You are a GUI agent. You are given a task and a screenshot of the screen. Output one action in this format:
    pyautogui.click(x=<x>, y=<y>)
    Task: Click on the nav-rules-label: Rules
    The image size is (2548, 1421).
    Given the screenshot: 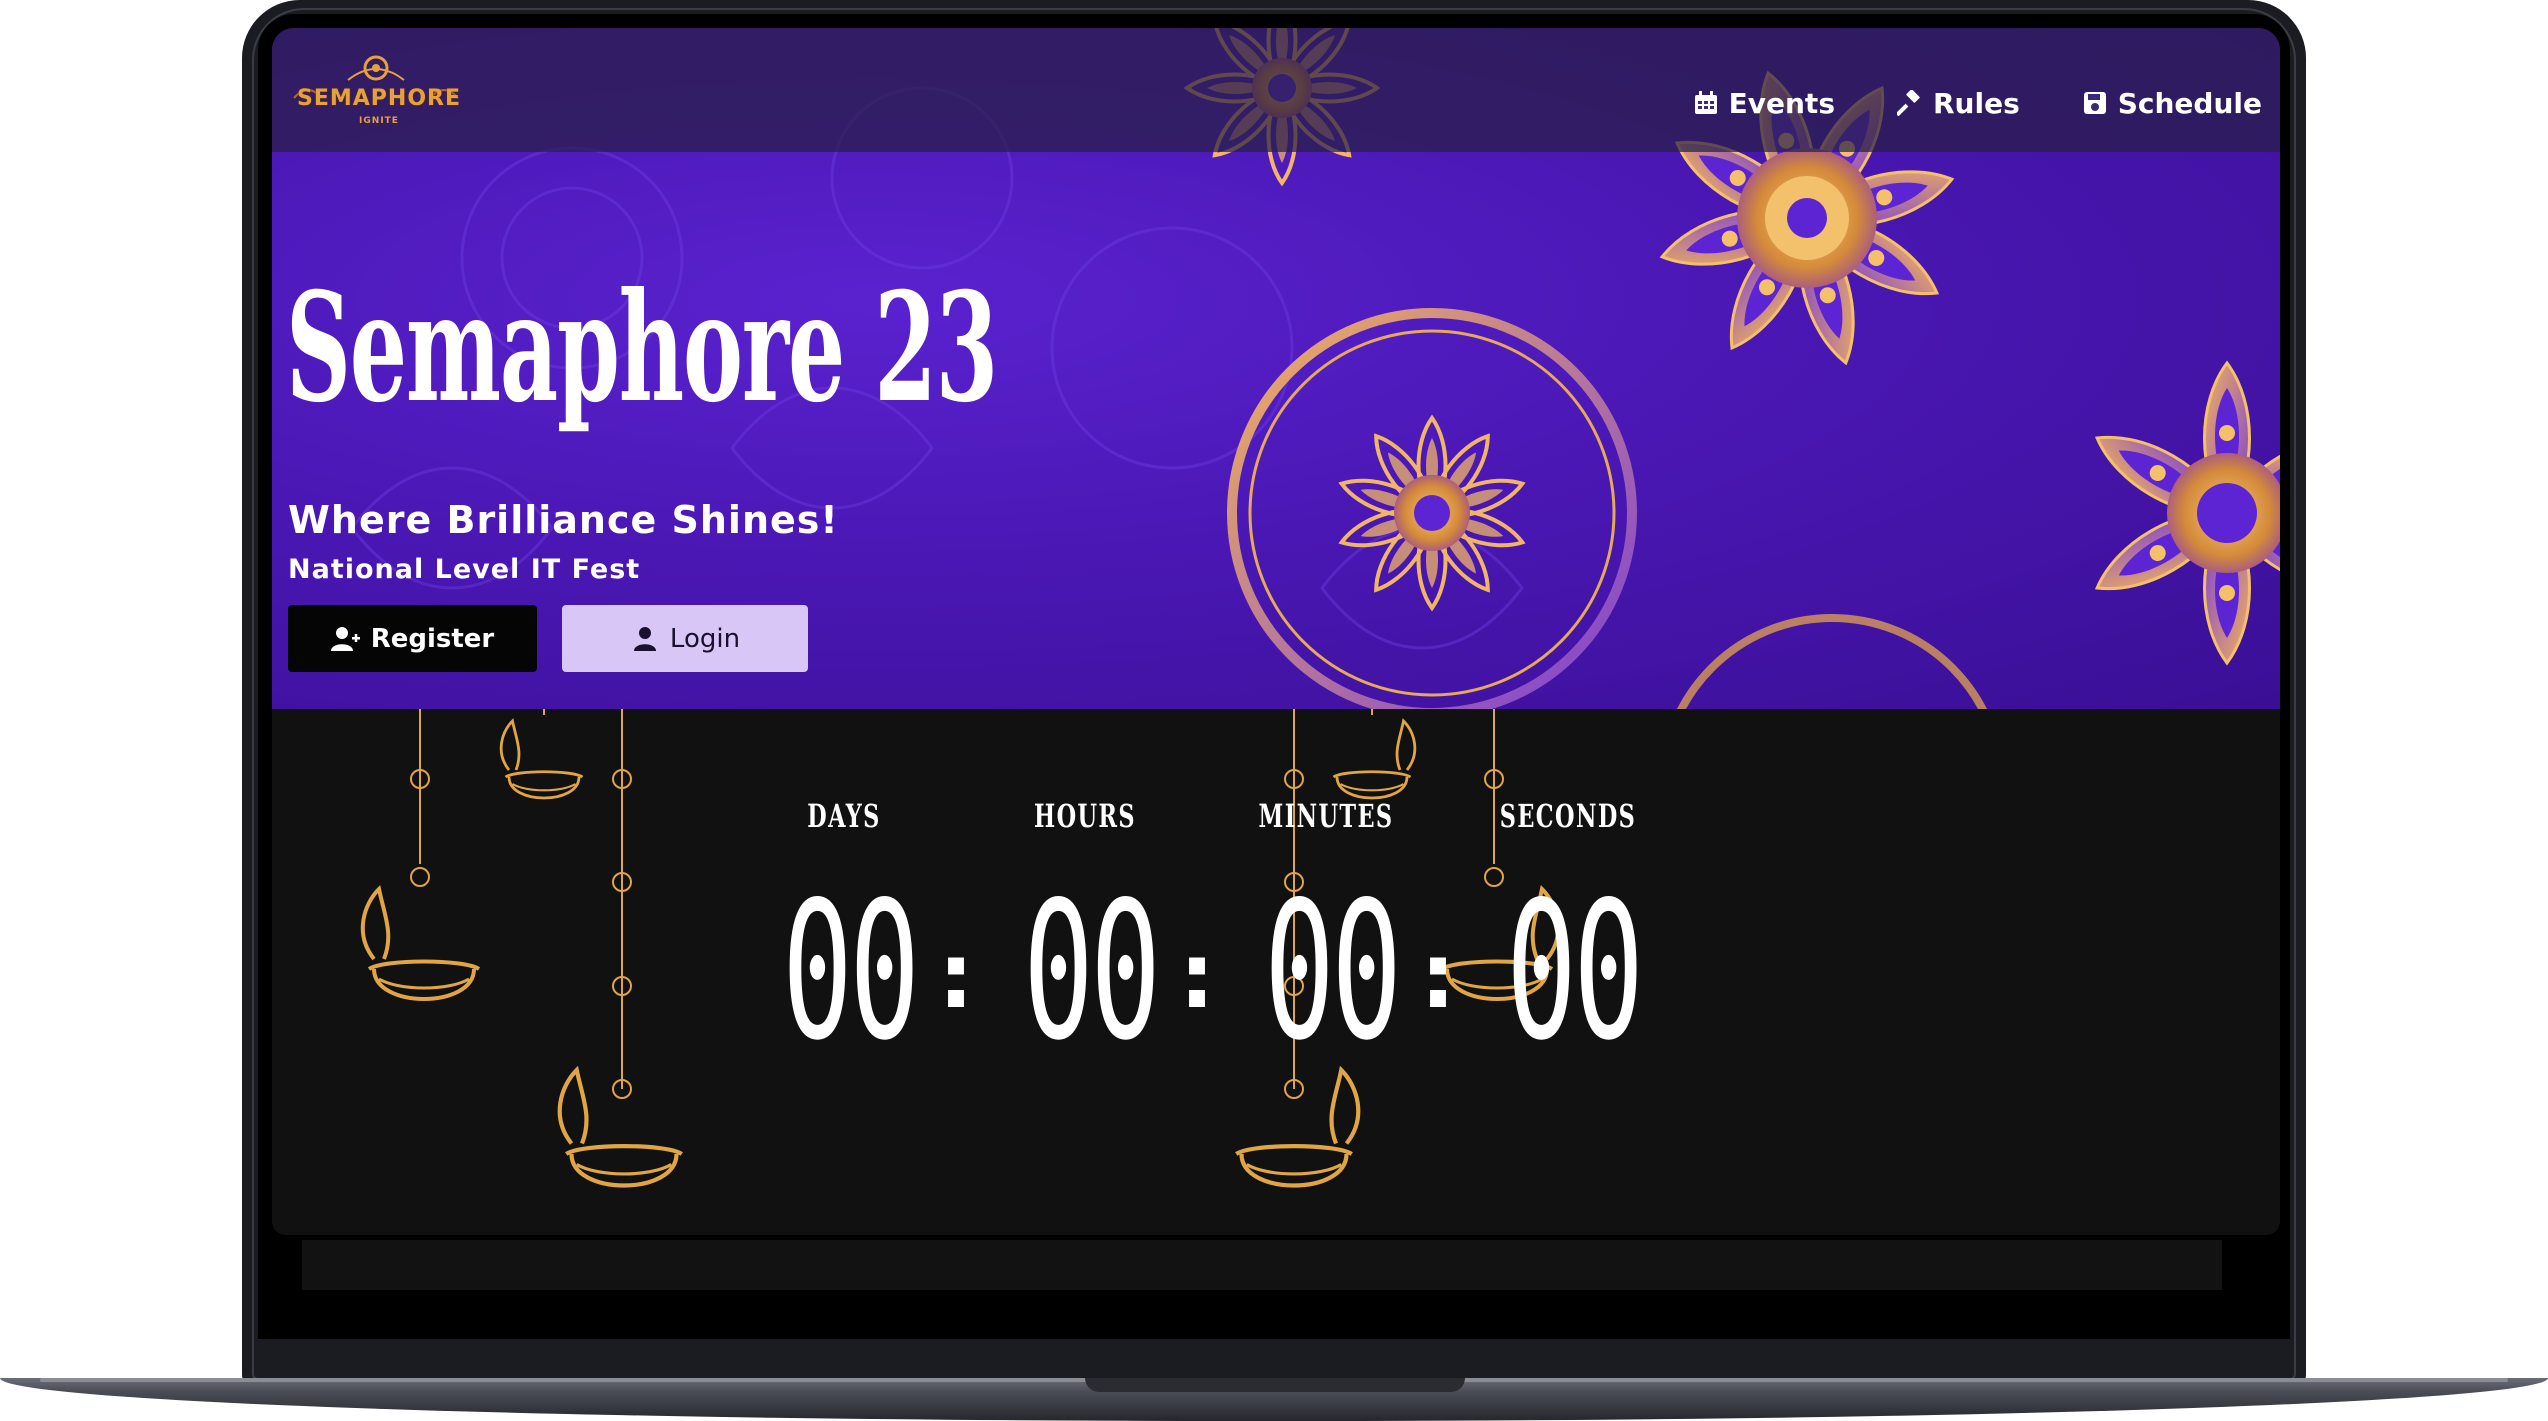 What is the action you would take?
    pyautogui.click(x=1976, y=103)
    